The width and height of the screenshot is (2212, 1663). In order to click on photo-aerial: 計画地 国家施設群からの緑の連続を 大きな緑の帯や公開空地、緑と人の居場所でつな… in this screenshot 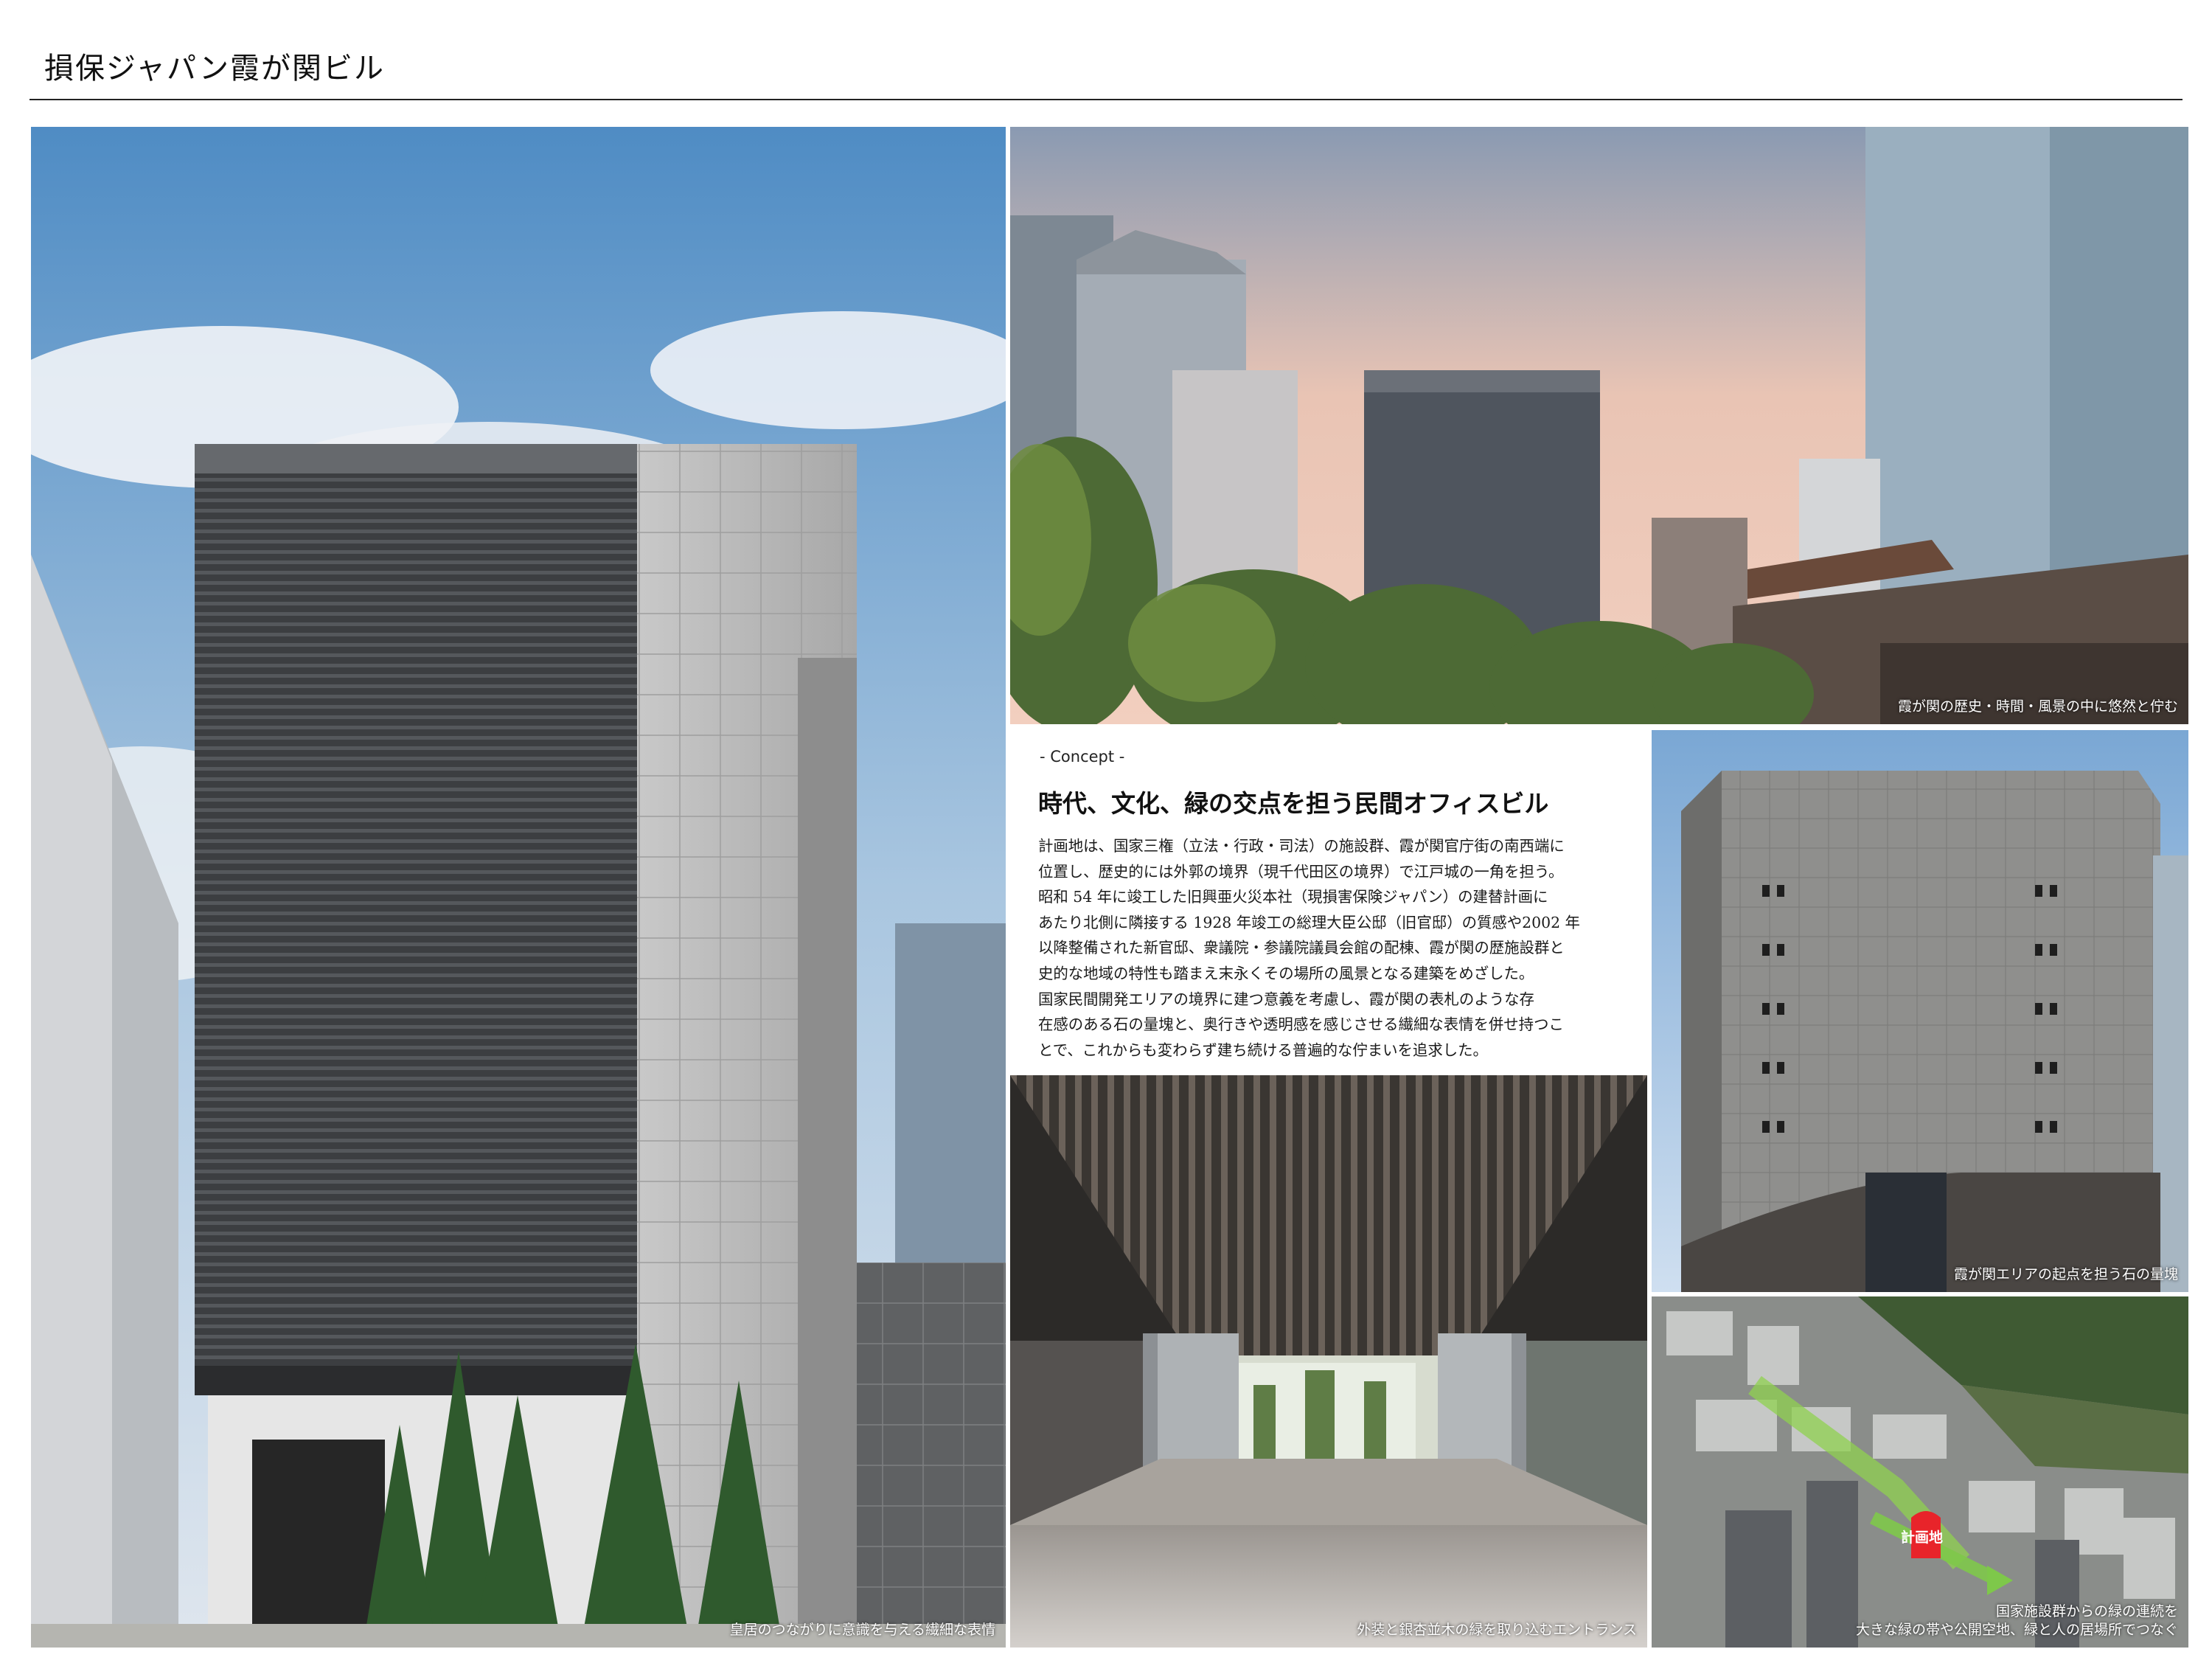, I will do `click(1920, 1472)`.